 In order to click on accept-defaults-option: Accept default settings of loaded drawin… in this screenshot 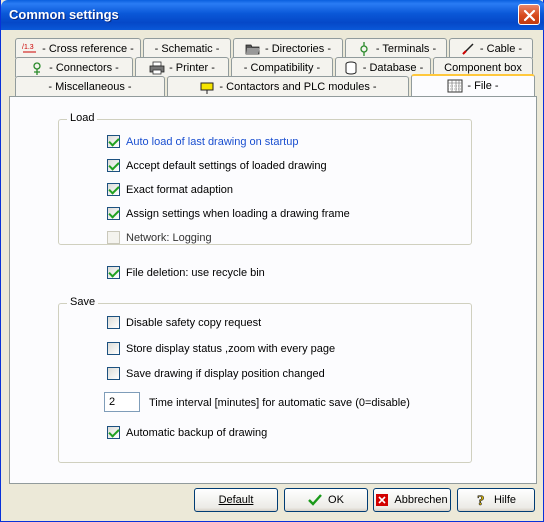, I will do `click(217, 165)`.